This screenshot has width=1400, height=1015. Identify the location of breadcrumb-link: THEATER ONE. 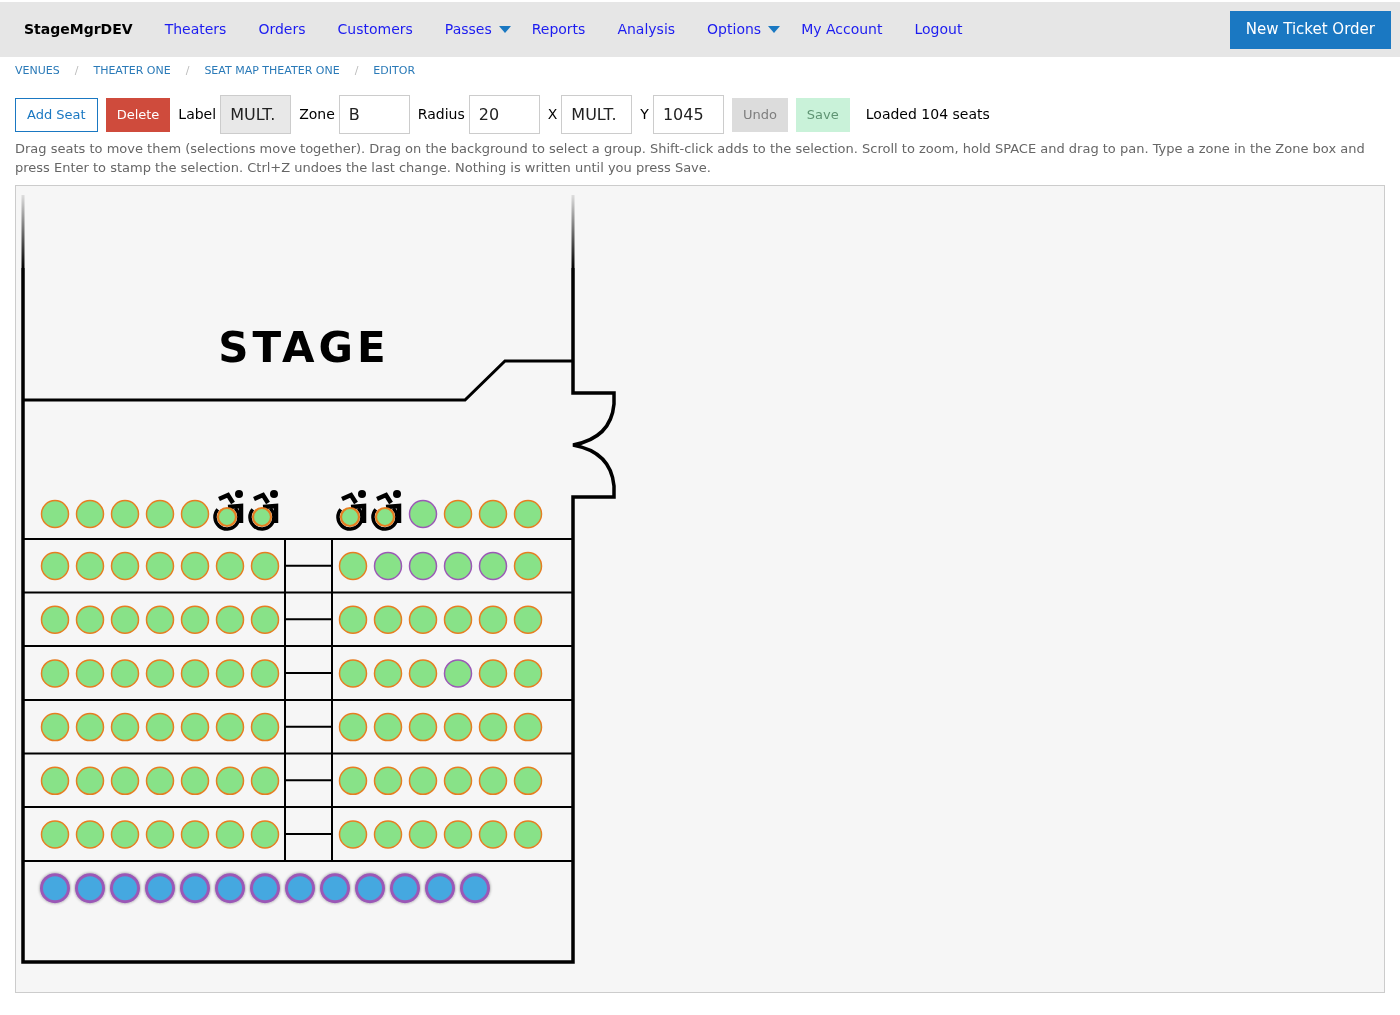
(132, 71).